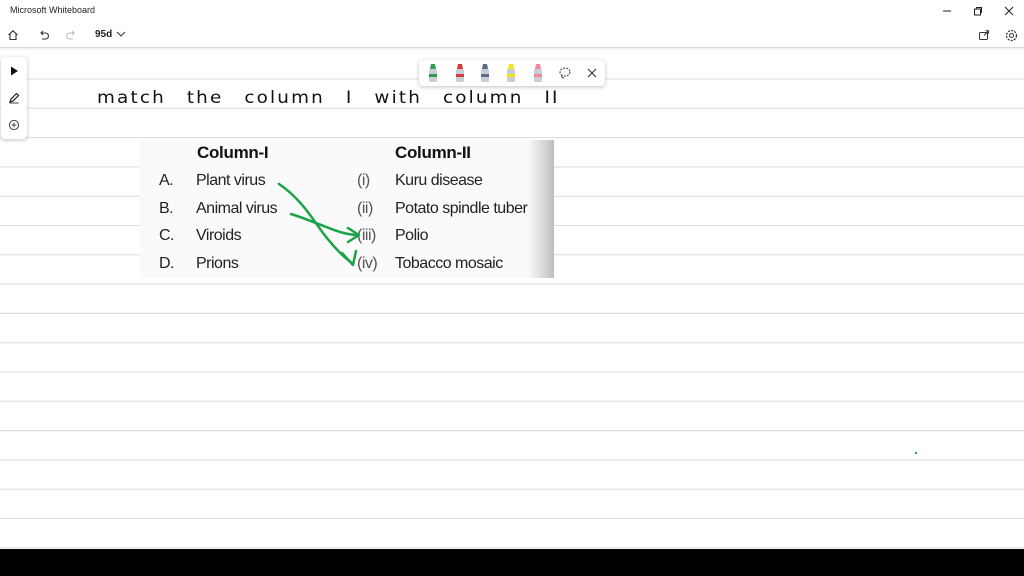 This screenshot has height=576, width=1024. I want to click on row-match: Polio, so click(412, 235).